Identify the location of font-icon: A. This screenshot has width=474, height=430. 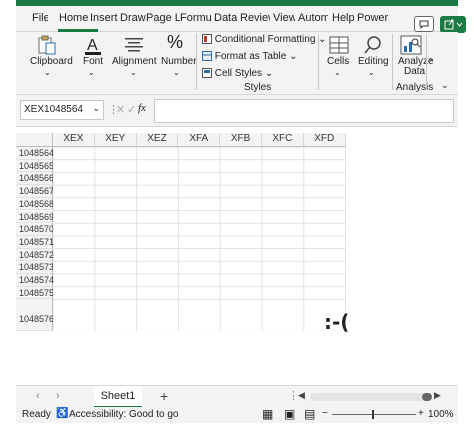
(93, 46).